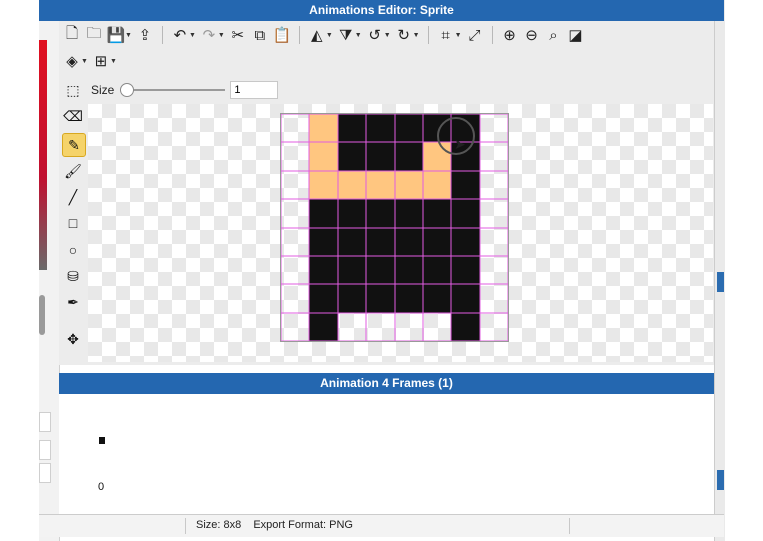  I want to click on zoom-in-icon: ⊕, so click(510, 35).